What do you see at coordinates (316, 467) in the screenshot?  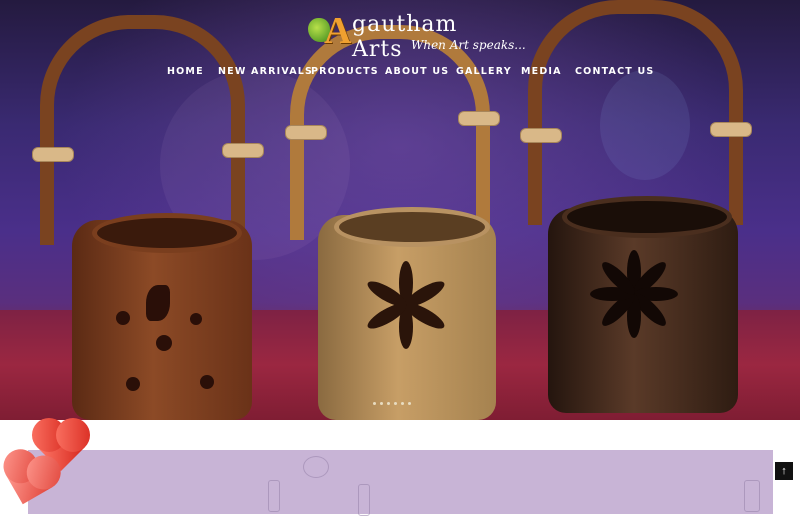 I see `flame-sketch` at bounding box center [316, 467].